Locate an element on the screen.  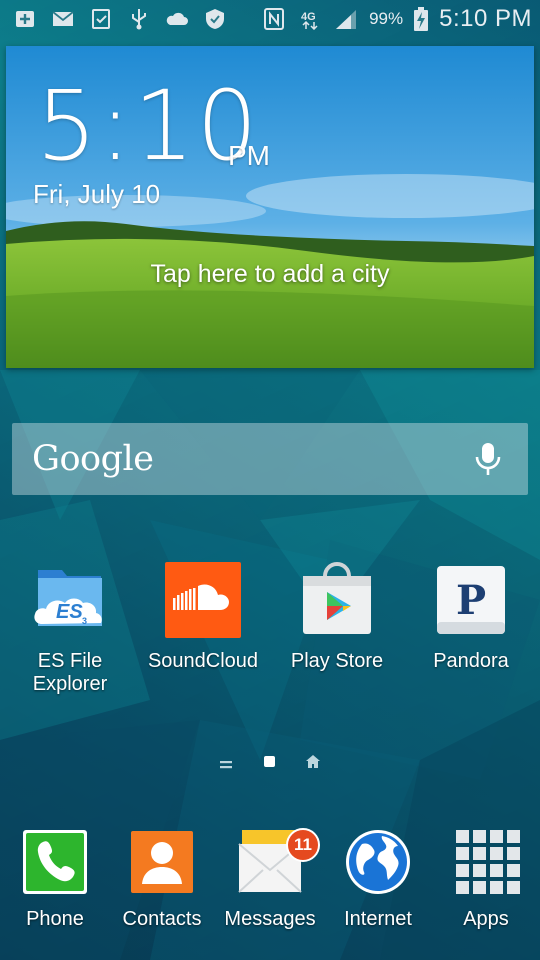
signal-icon is located at coordinates (346, 19).